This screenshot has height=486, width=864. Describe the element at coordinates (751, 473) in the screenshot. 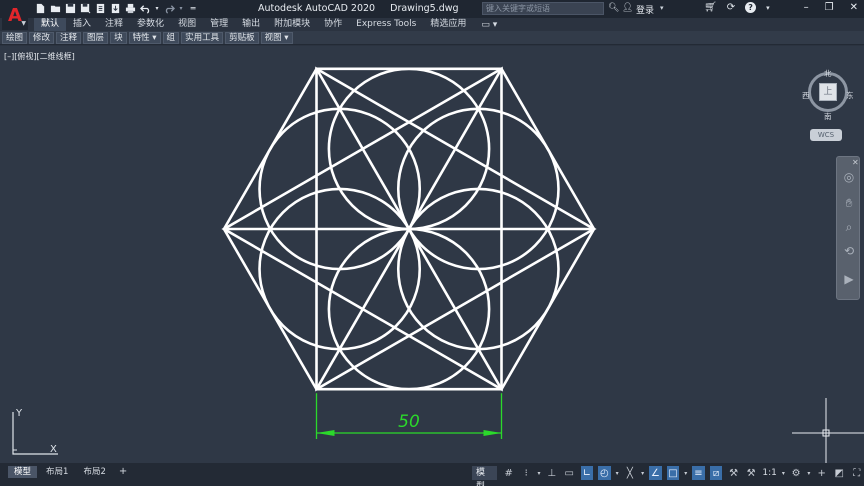

I see `auto-scale-icon: ⚒` at that location.